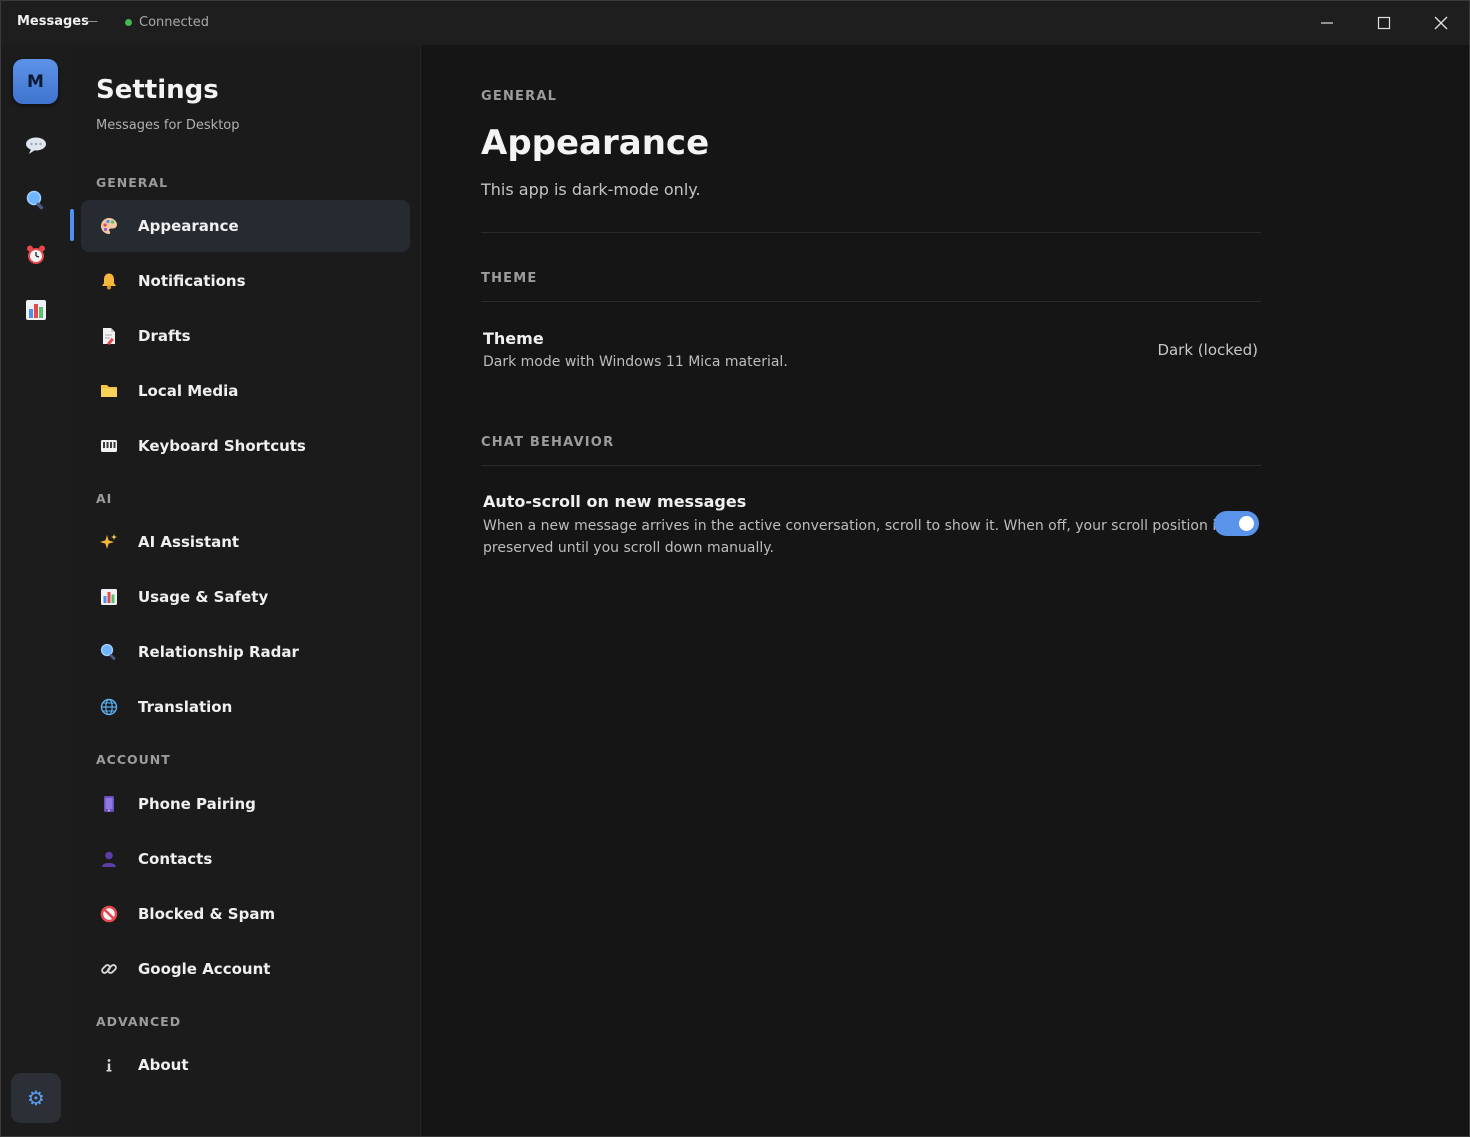 The image size is (1470, 1137). Describe the element at coordinates (188, 226) in the screenshot. I see `nav-item-label: Appearance` at that location.